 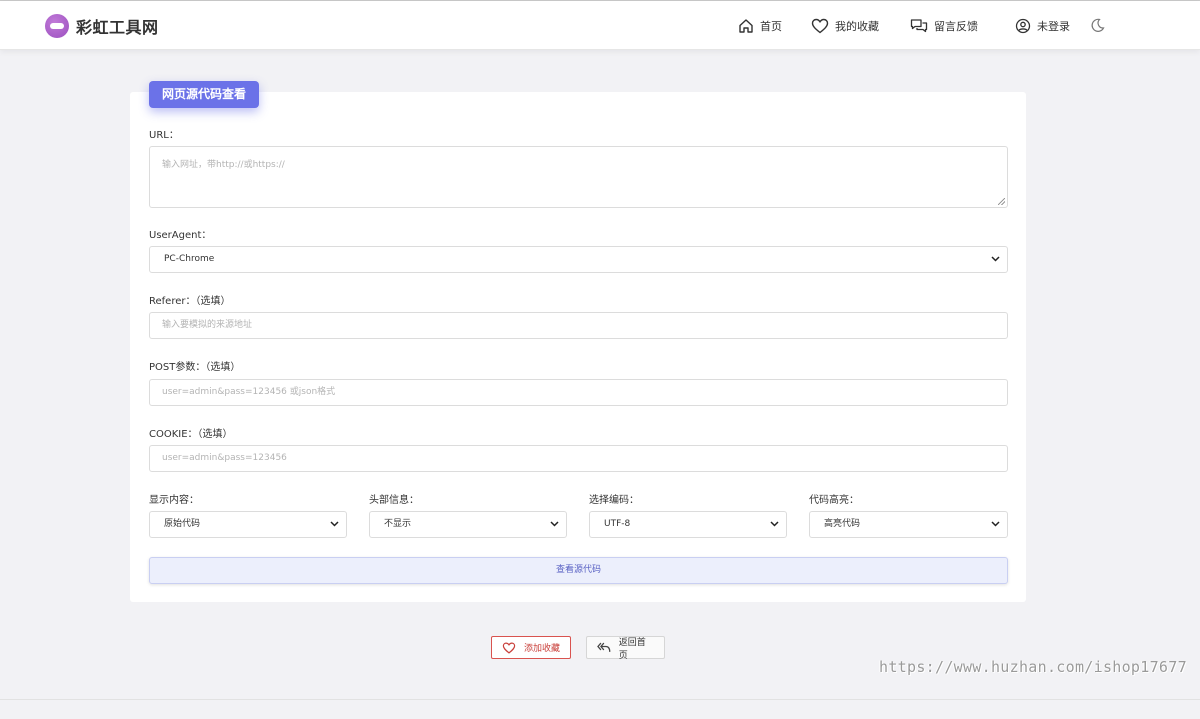 What do you see at coordinates (164, 135) in the screenshot?
I see `url-label: URL：` at bounding box center [164, 135].